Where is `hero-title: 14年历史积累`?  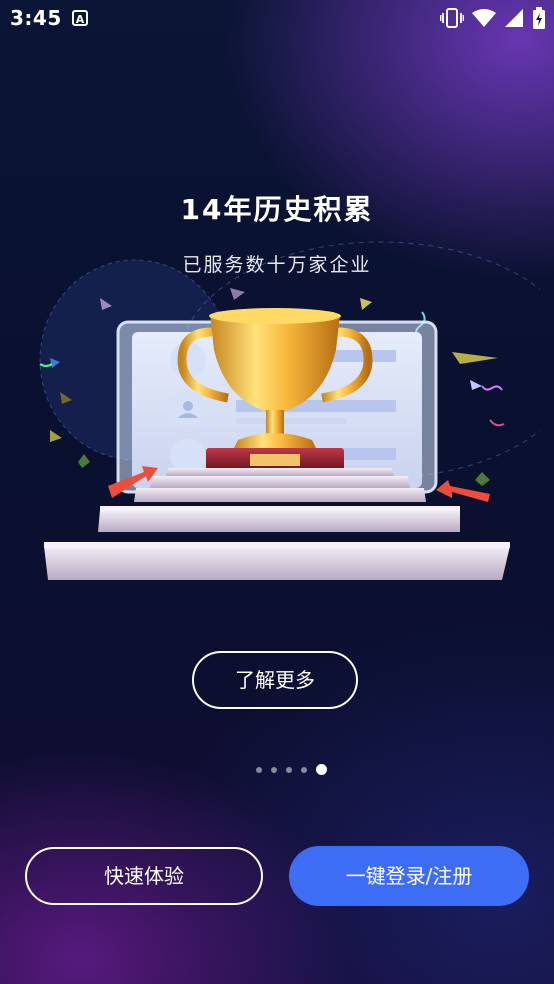
hero-title: 14年历史积累 is located at coordinates (277, 209).